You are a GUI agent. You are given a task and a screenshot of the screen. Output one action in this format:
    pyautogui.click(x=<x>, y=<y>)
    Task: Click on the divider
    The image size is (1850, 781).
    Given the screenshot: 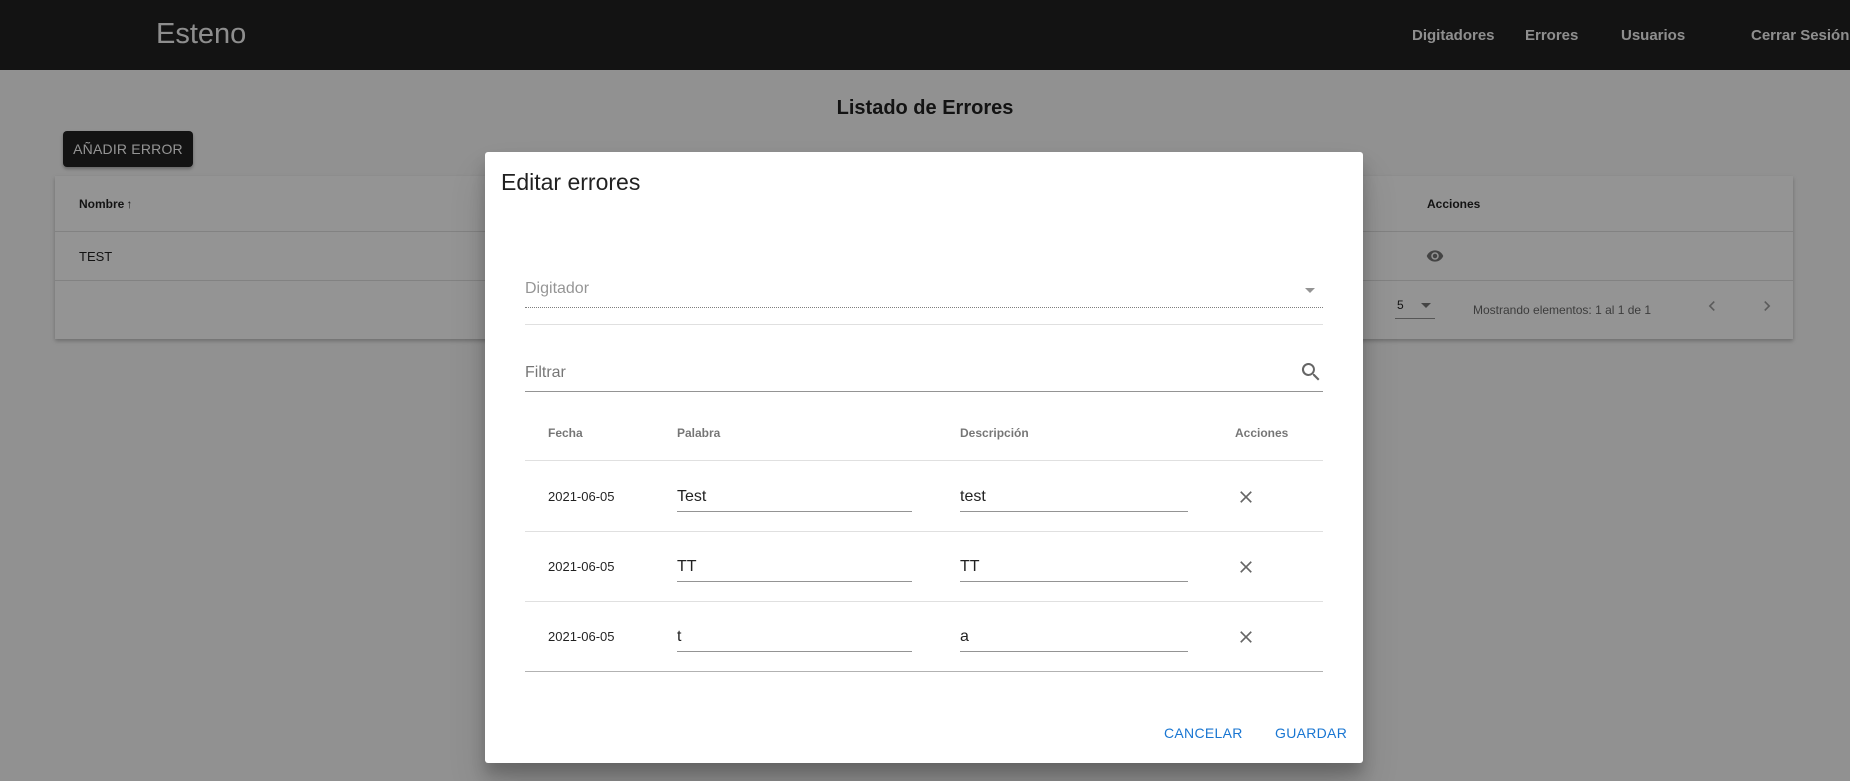 What is the action you would take?
    pyautogui.click(x=924, y=324)
    